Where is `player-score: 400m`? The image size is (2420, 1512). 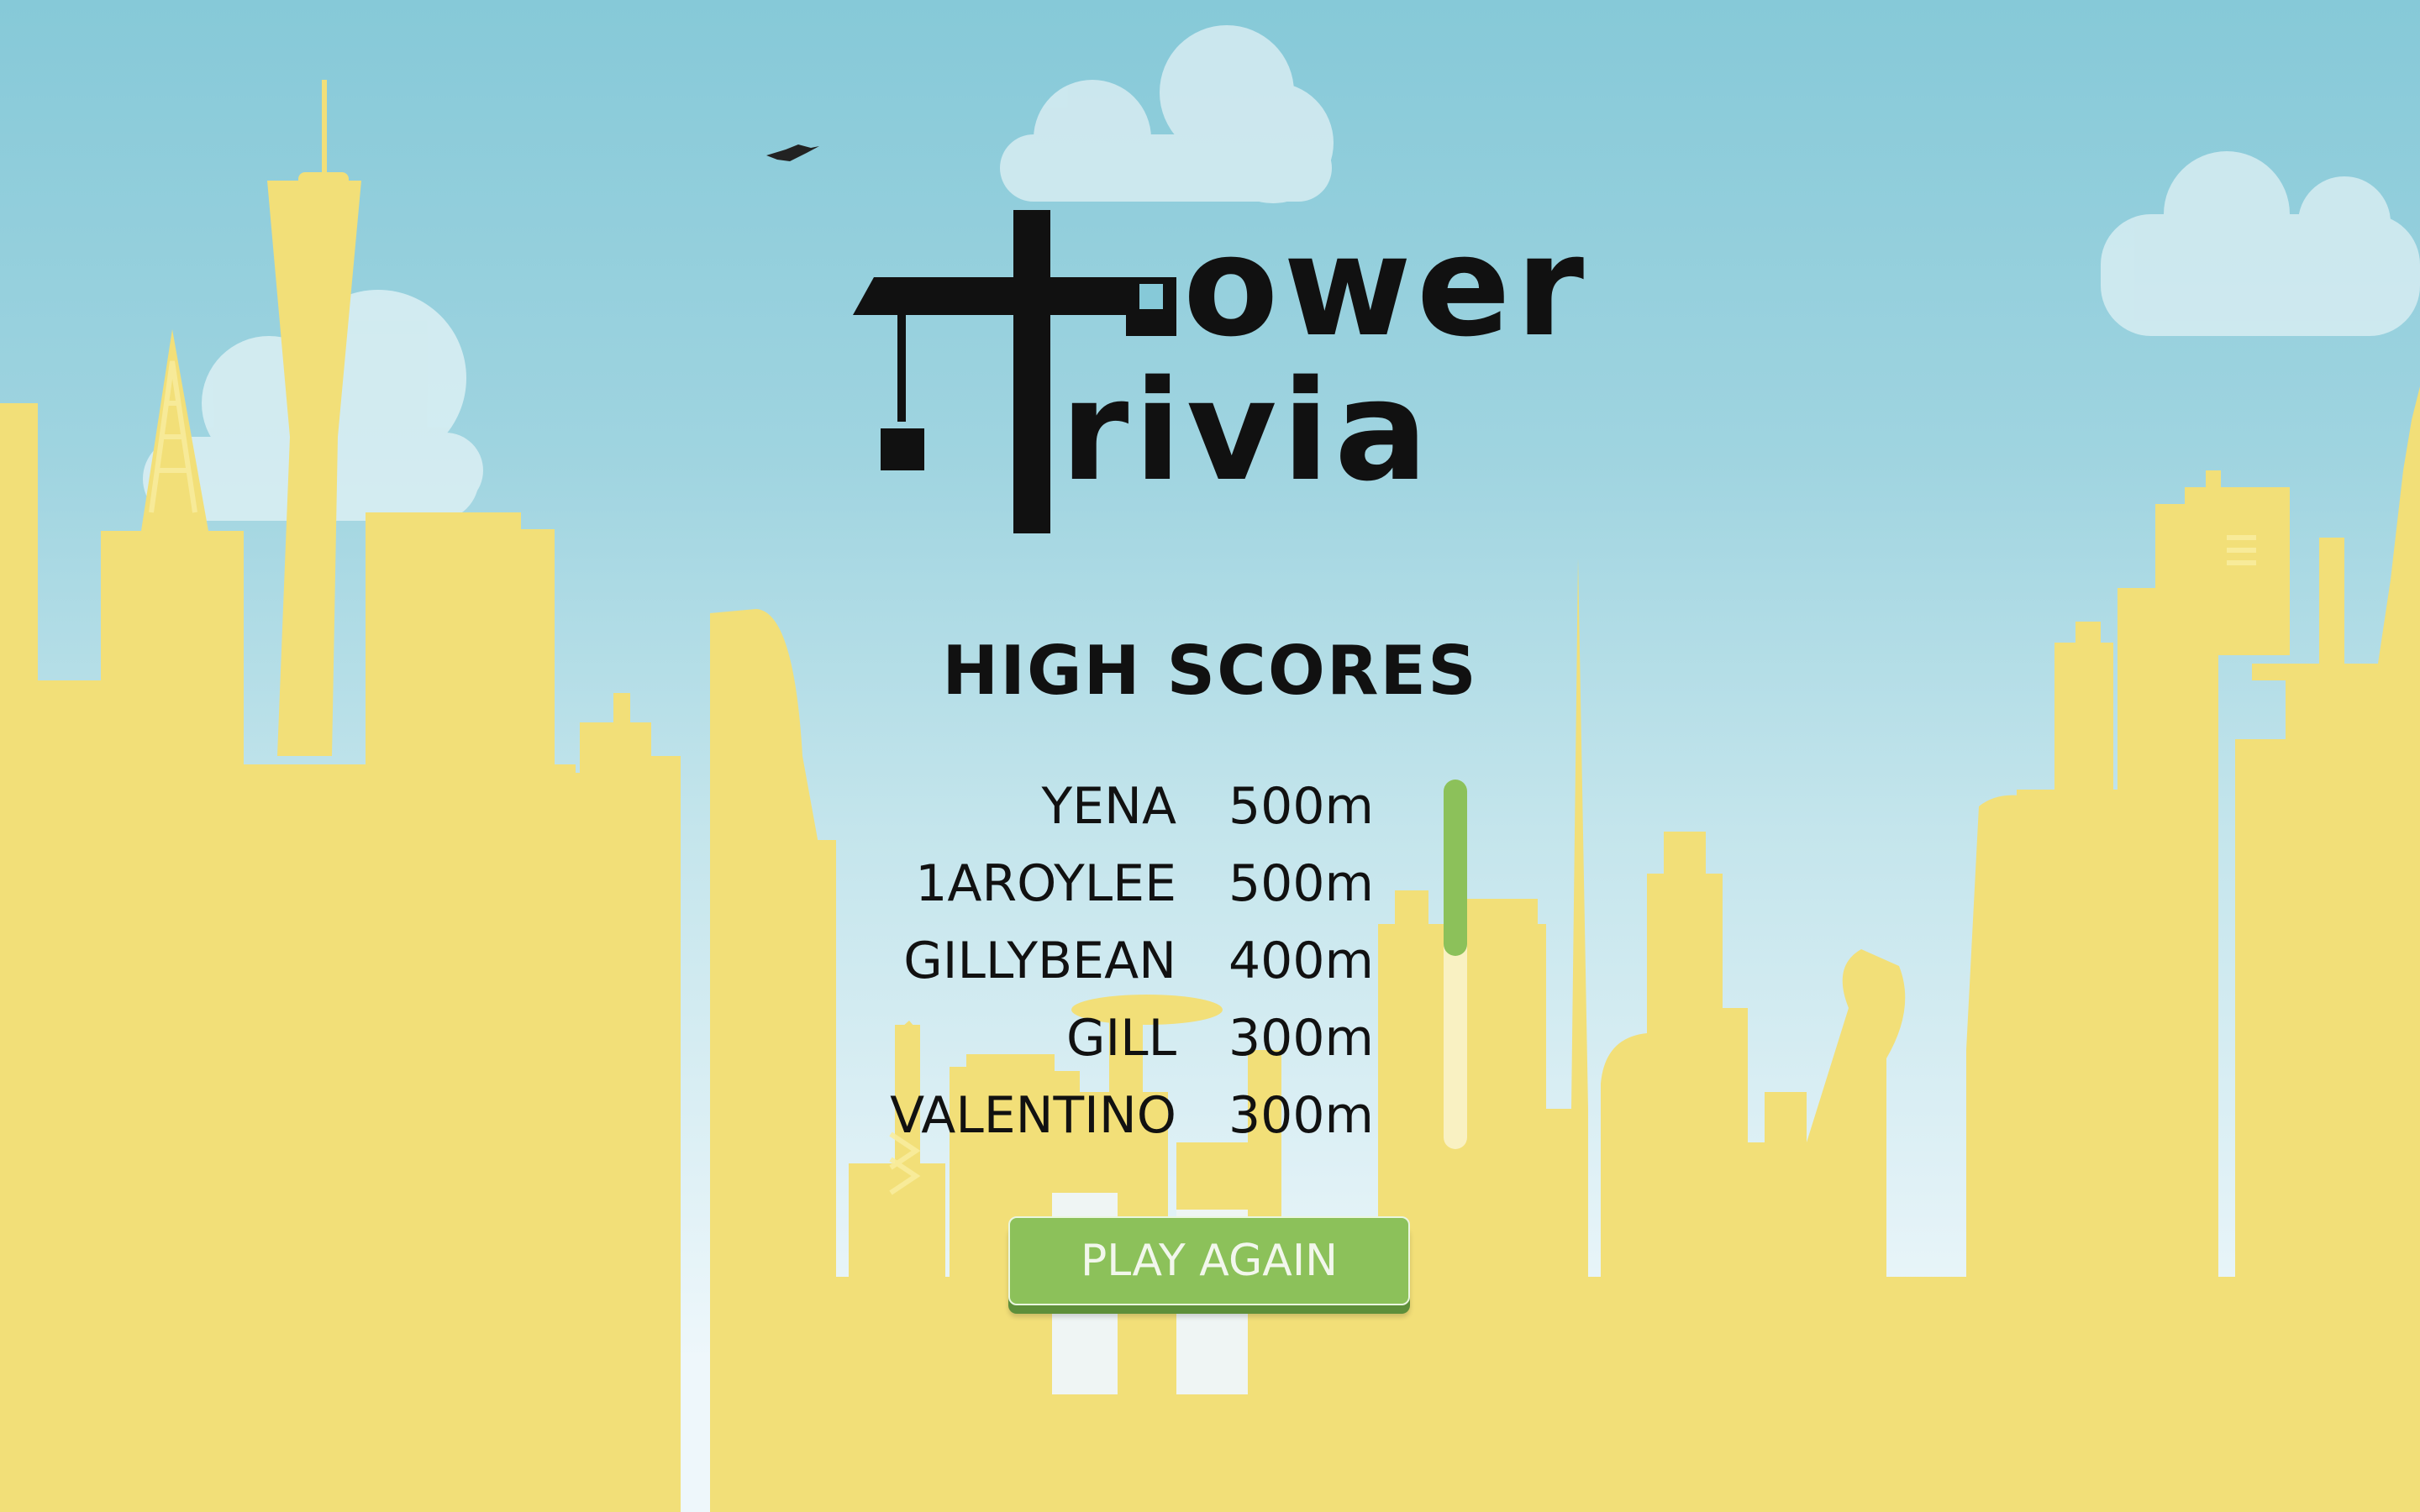
player-score: 400m is located at coordinates (1301, 961).